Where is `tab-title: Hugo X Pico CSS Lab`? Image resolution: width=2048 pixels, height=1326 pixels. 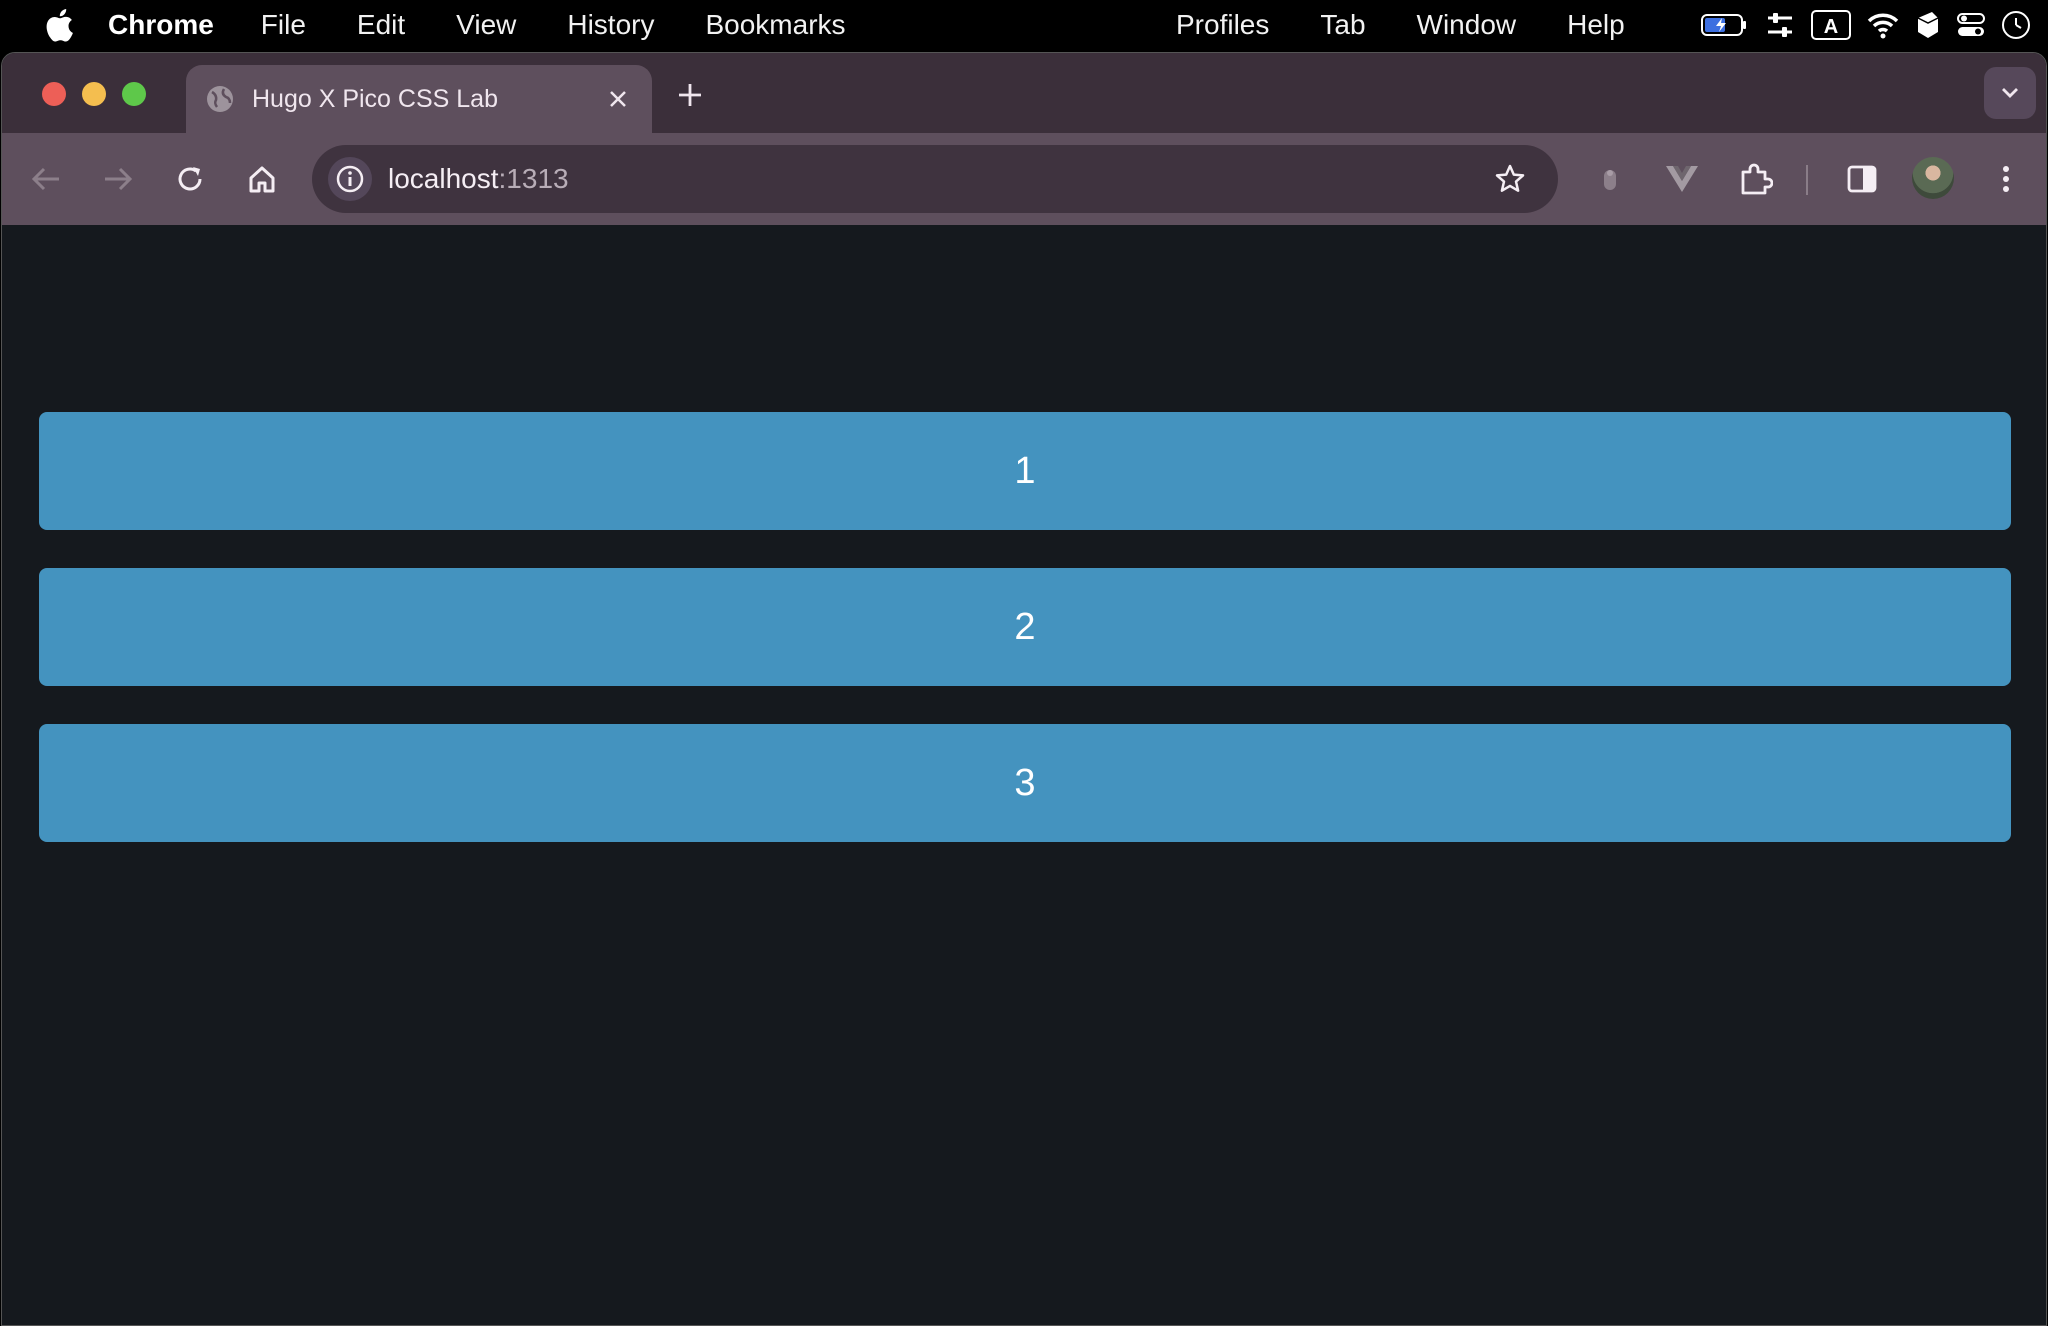
tab-title: Hugo X Pico CSS Lab is located at coordinates (375, 98).